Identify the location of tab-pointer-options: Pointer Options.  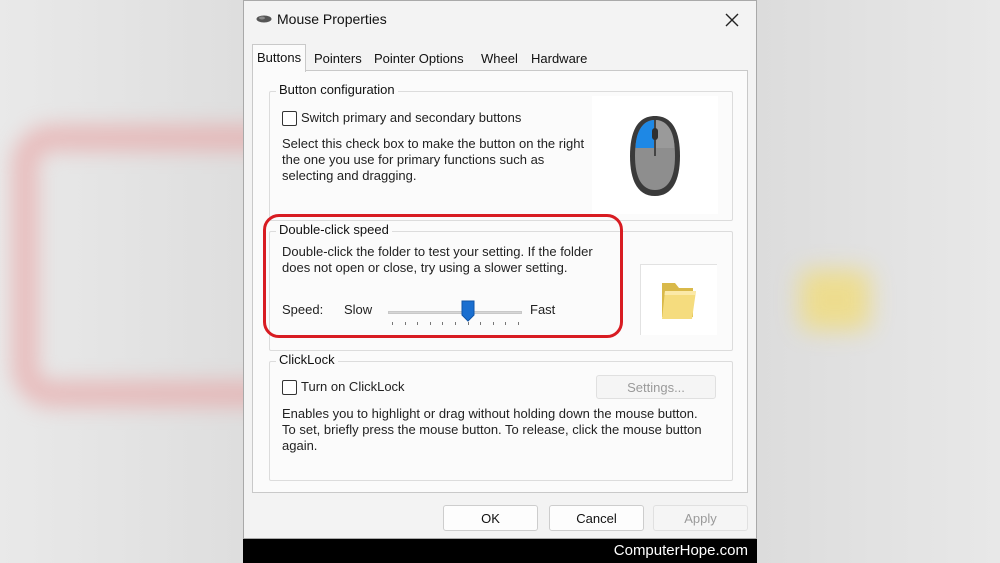
(419, 59).